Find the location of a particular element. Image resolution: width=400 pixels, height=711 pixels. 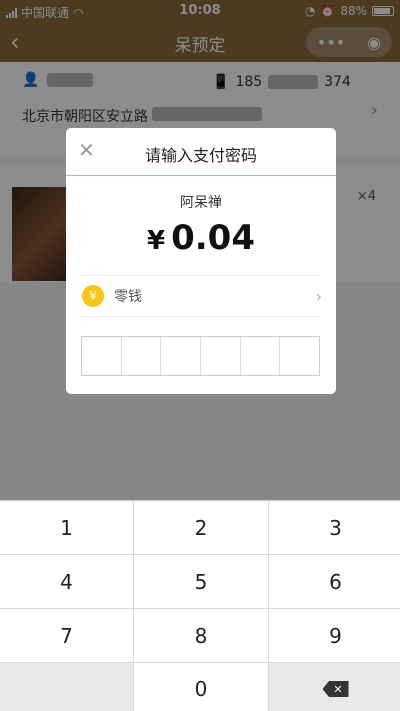

key-7: 7 is located at coordinates (66, 635).